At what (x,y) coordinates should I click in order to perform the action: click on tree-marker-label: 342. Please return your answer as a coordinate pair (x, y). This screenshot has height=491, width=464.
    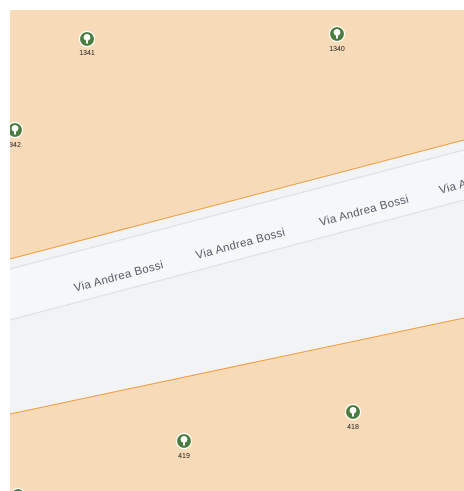
    Looking at the image, I should click on (15, 145).